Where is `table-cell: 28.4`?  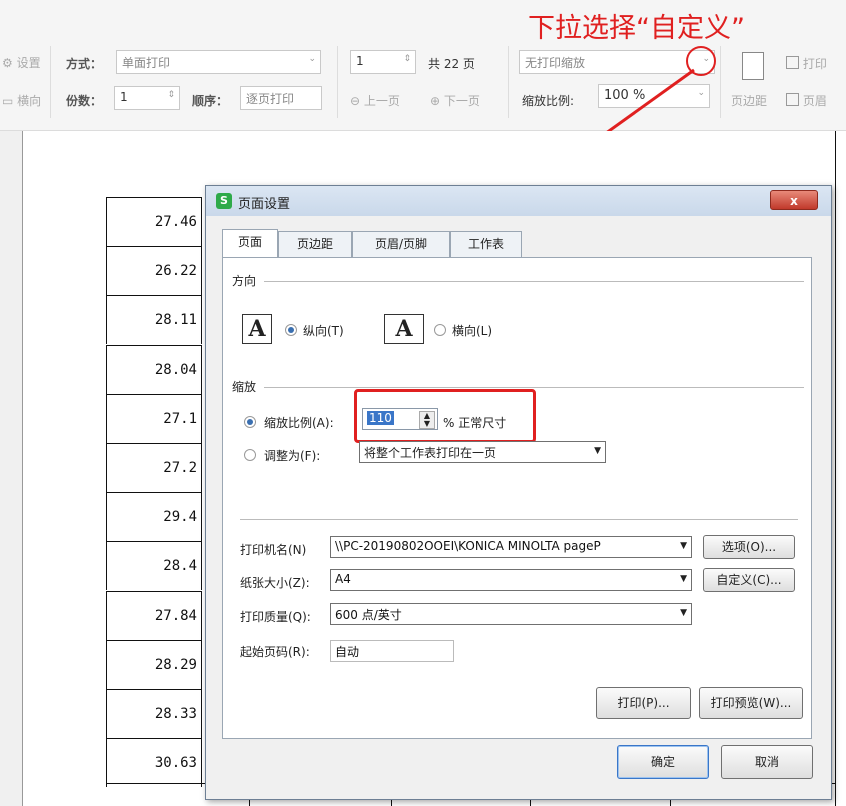
table-cell: 28.4 is located at coordinates (154, 566).